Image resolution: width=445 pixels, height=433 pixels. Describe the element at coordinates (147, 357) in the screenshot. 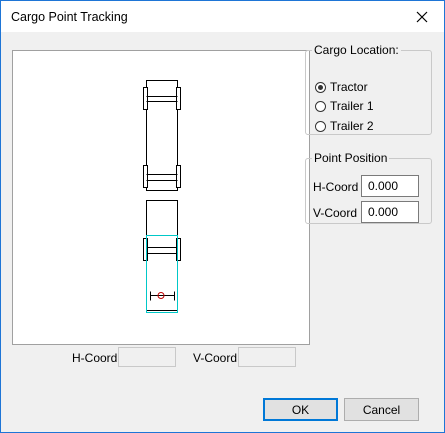

I see `h-coord-readout` at that location.